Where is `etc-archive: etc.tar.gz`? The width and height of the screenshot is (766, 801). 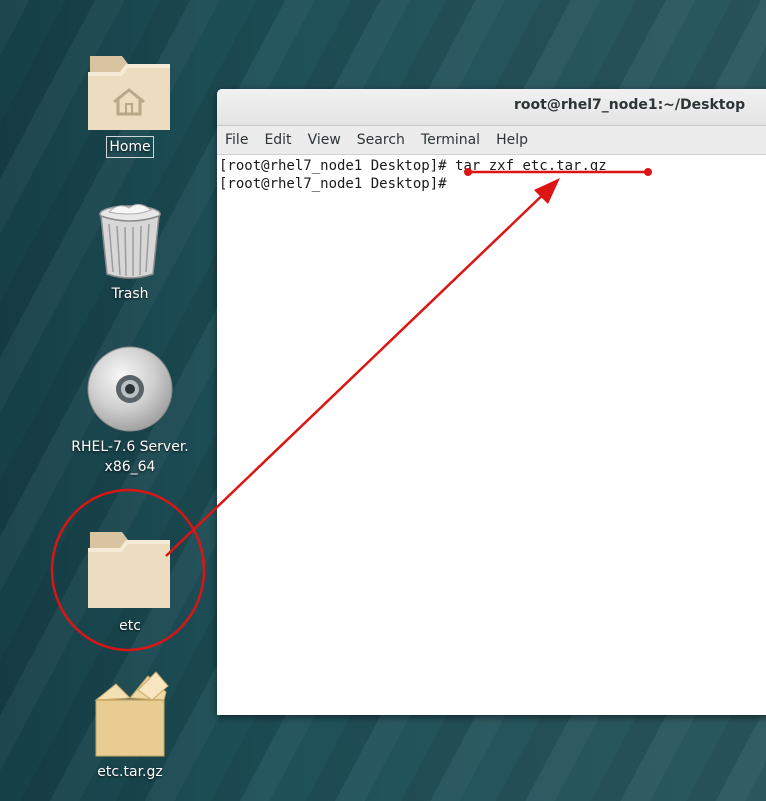
etc-archive: etc.tar.gz is located at coordinates (130, 726).